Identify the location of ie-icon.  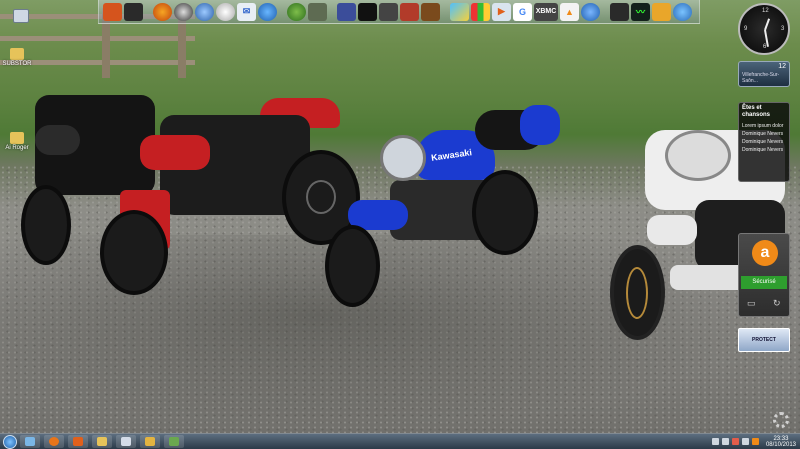
(682, 11).